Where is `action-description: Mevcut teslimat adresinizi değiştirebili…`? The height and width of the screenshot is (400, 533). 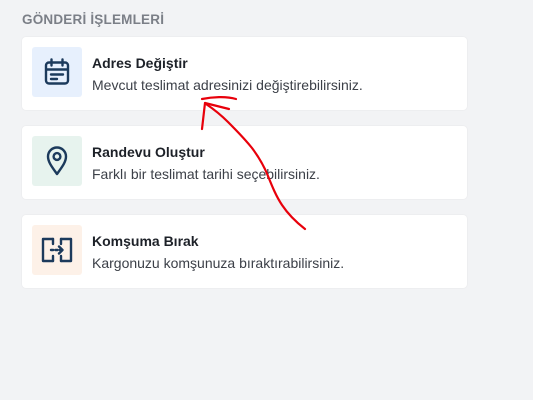
action-description: Mevcut teslimat adresinizi değiştirebili… is located at coordinates (227, 85).